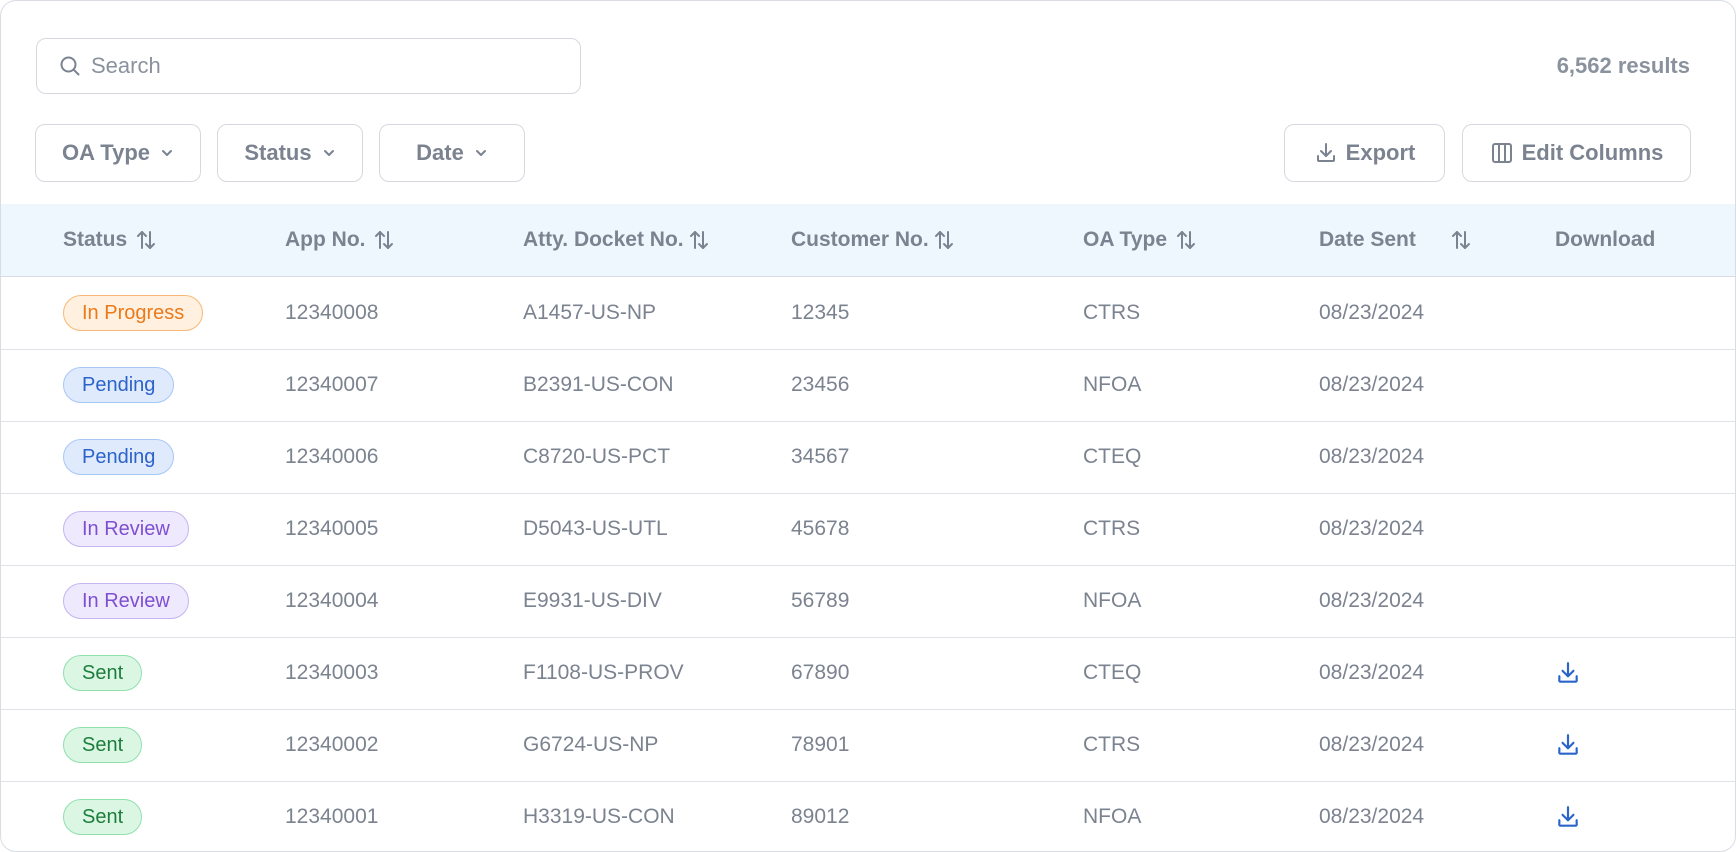 The image size is (1736, 852). Describe the element at coordinates (332, 456) in the screenshot. I see `app-no-cell: 12340006` at that location.